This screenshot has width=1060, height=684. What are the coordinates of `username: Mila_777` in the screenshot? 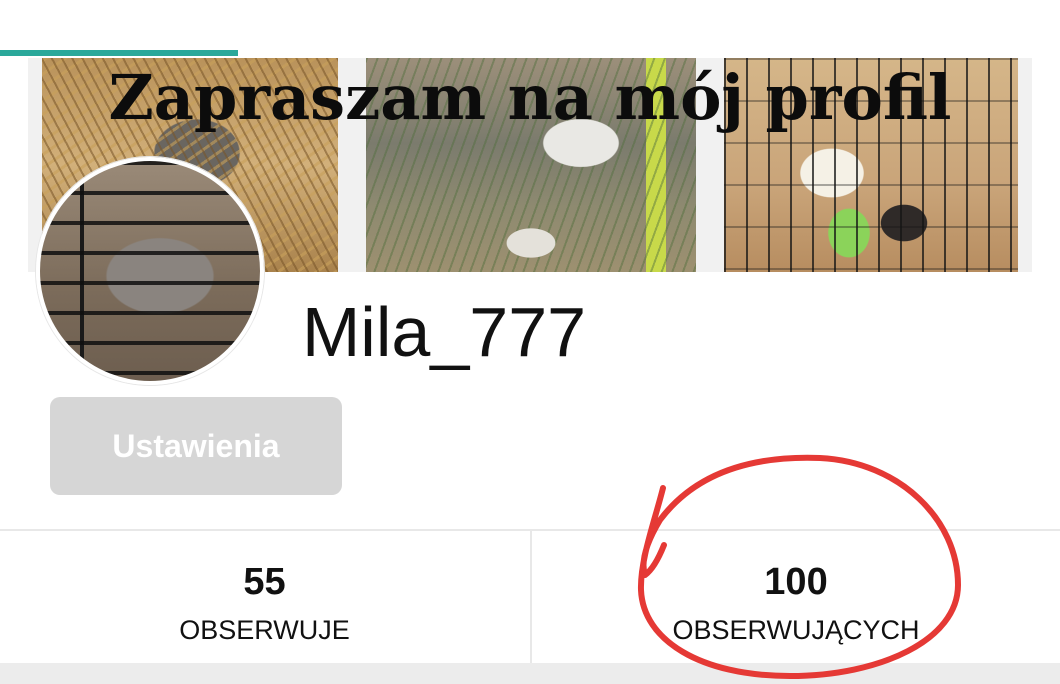 It's located at (444, 332).